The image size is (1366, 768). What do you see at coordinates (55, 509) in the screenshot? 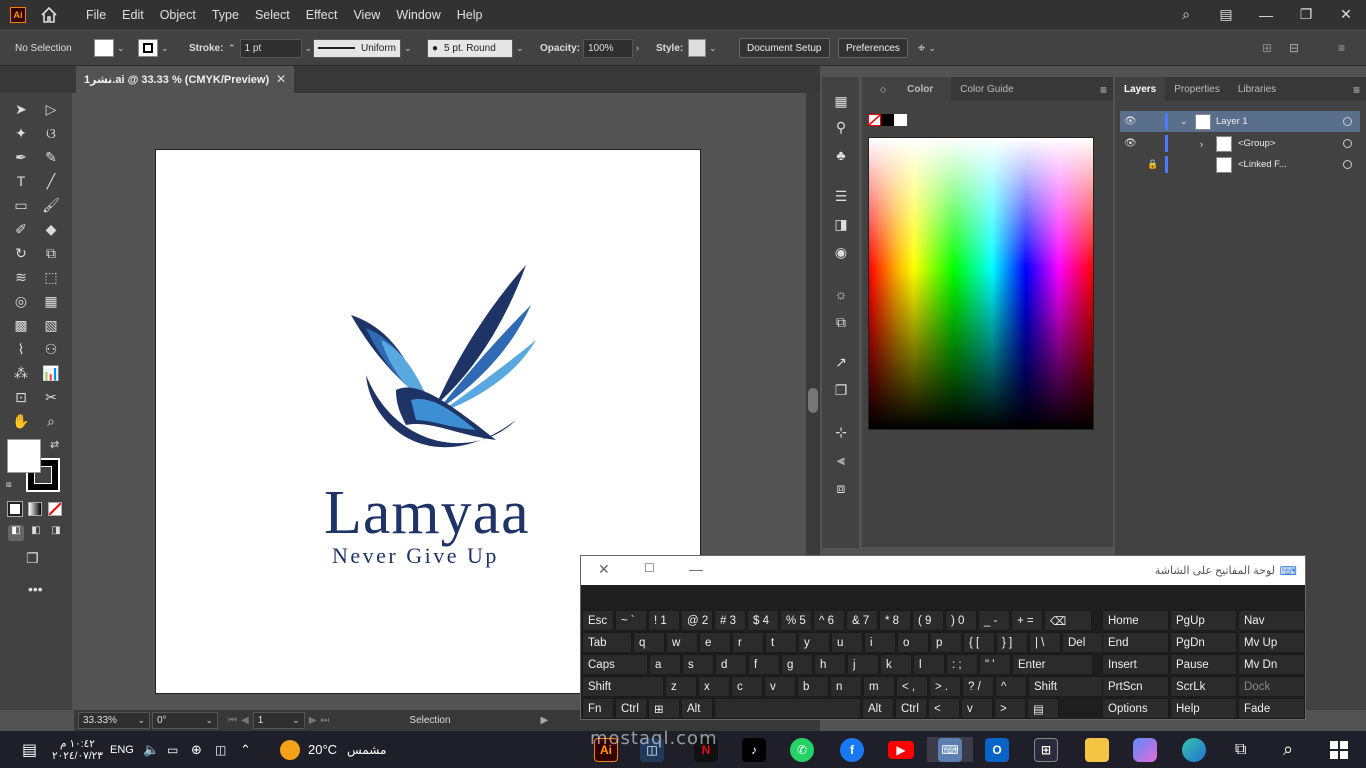
I see `none-mode-icon` at bounding box center [55, 509].